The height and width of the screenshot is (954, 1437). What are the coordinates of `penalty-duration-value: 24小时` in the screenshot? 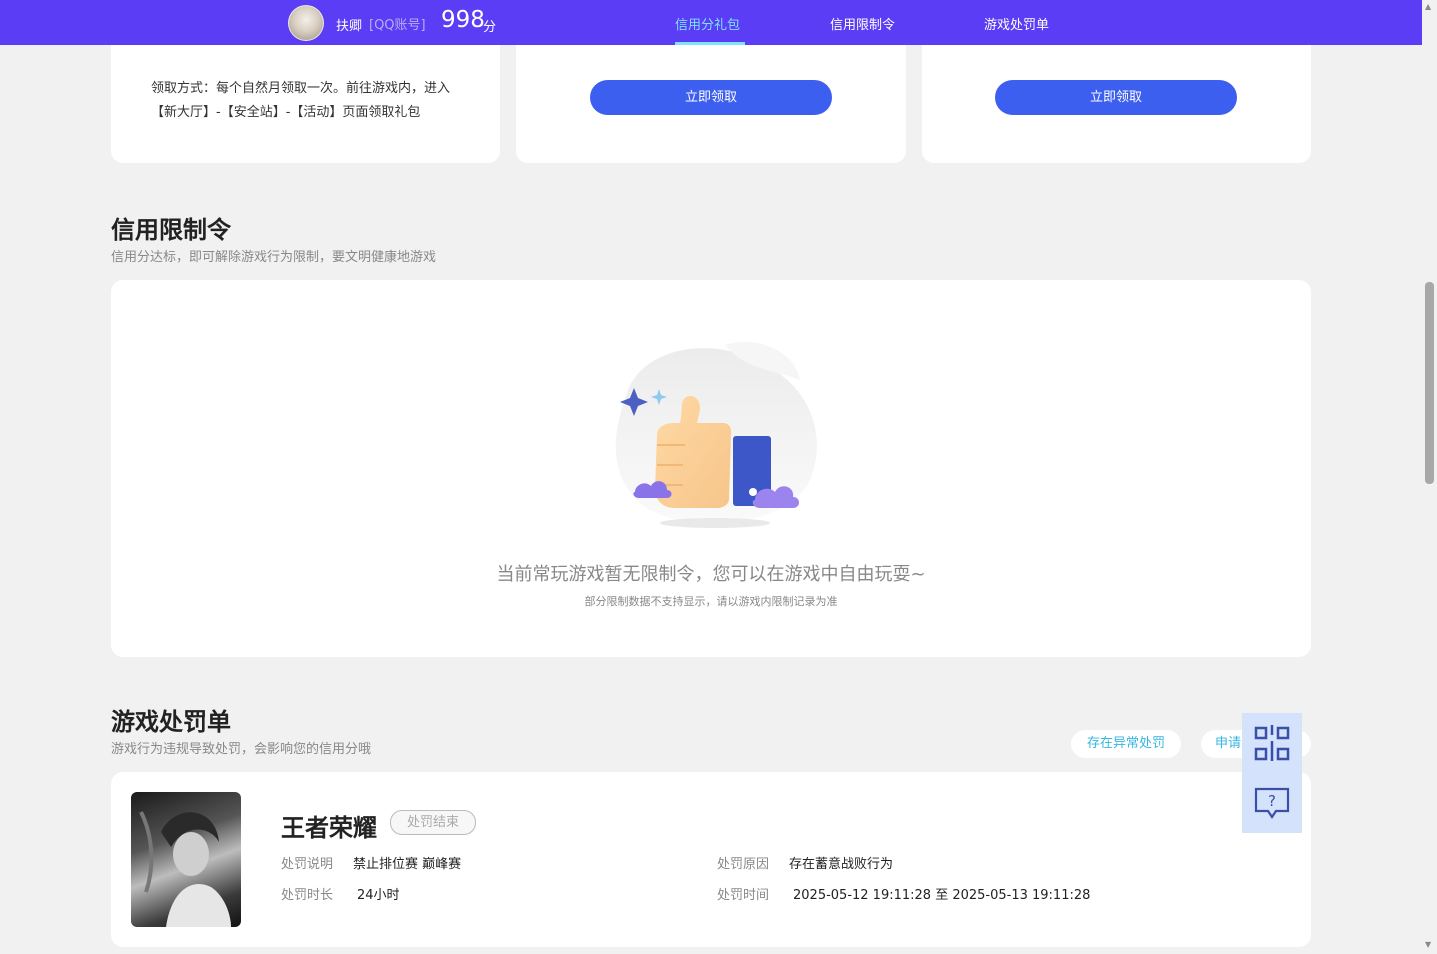 It's located at (378, 895).